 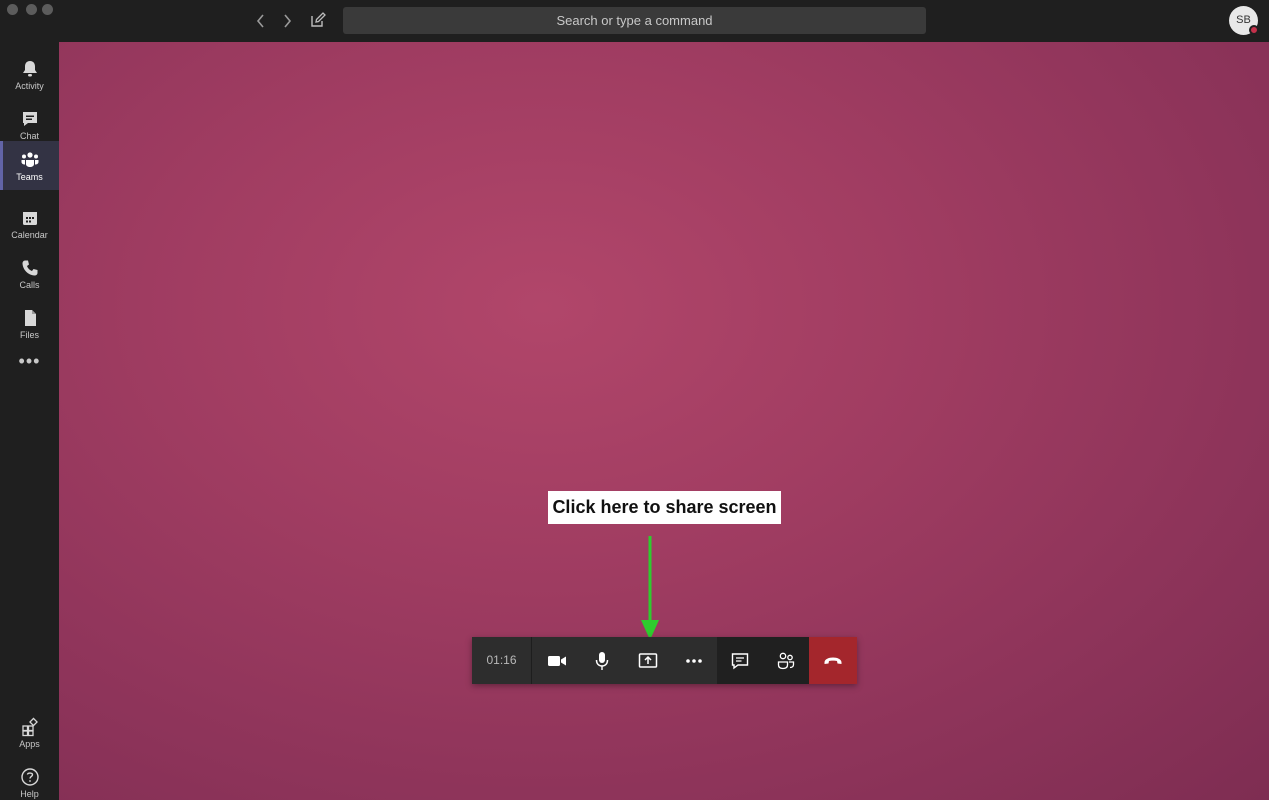 What do you see at coordinates (29, 727) in the screenshot?
I see `apps-icon` at bounding box center [29, 727].